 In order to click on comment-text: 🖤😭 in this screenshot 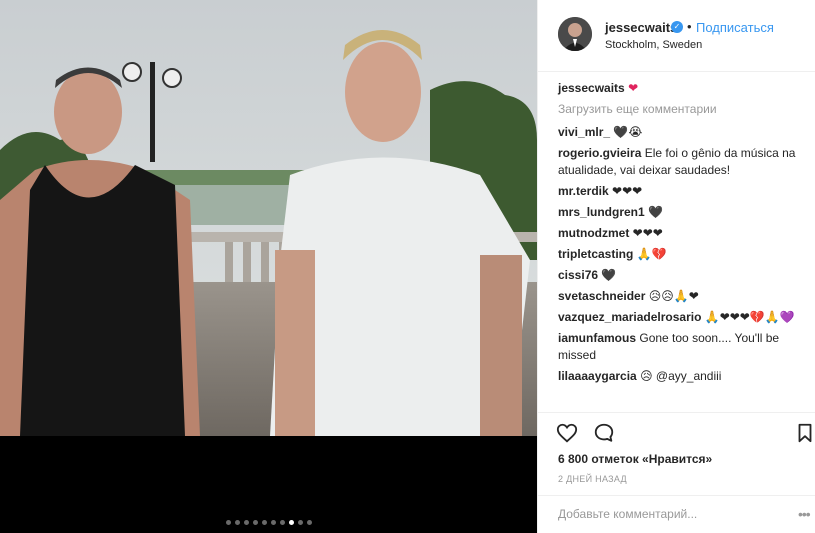, I will do `click(628, 132)`.